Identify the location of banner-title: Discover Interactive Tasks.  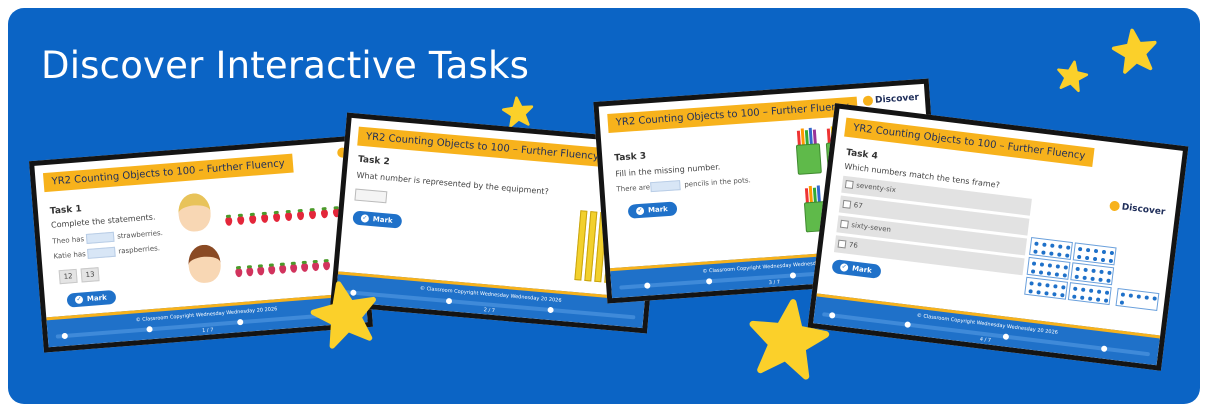
(285, 65).